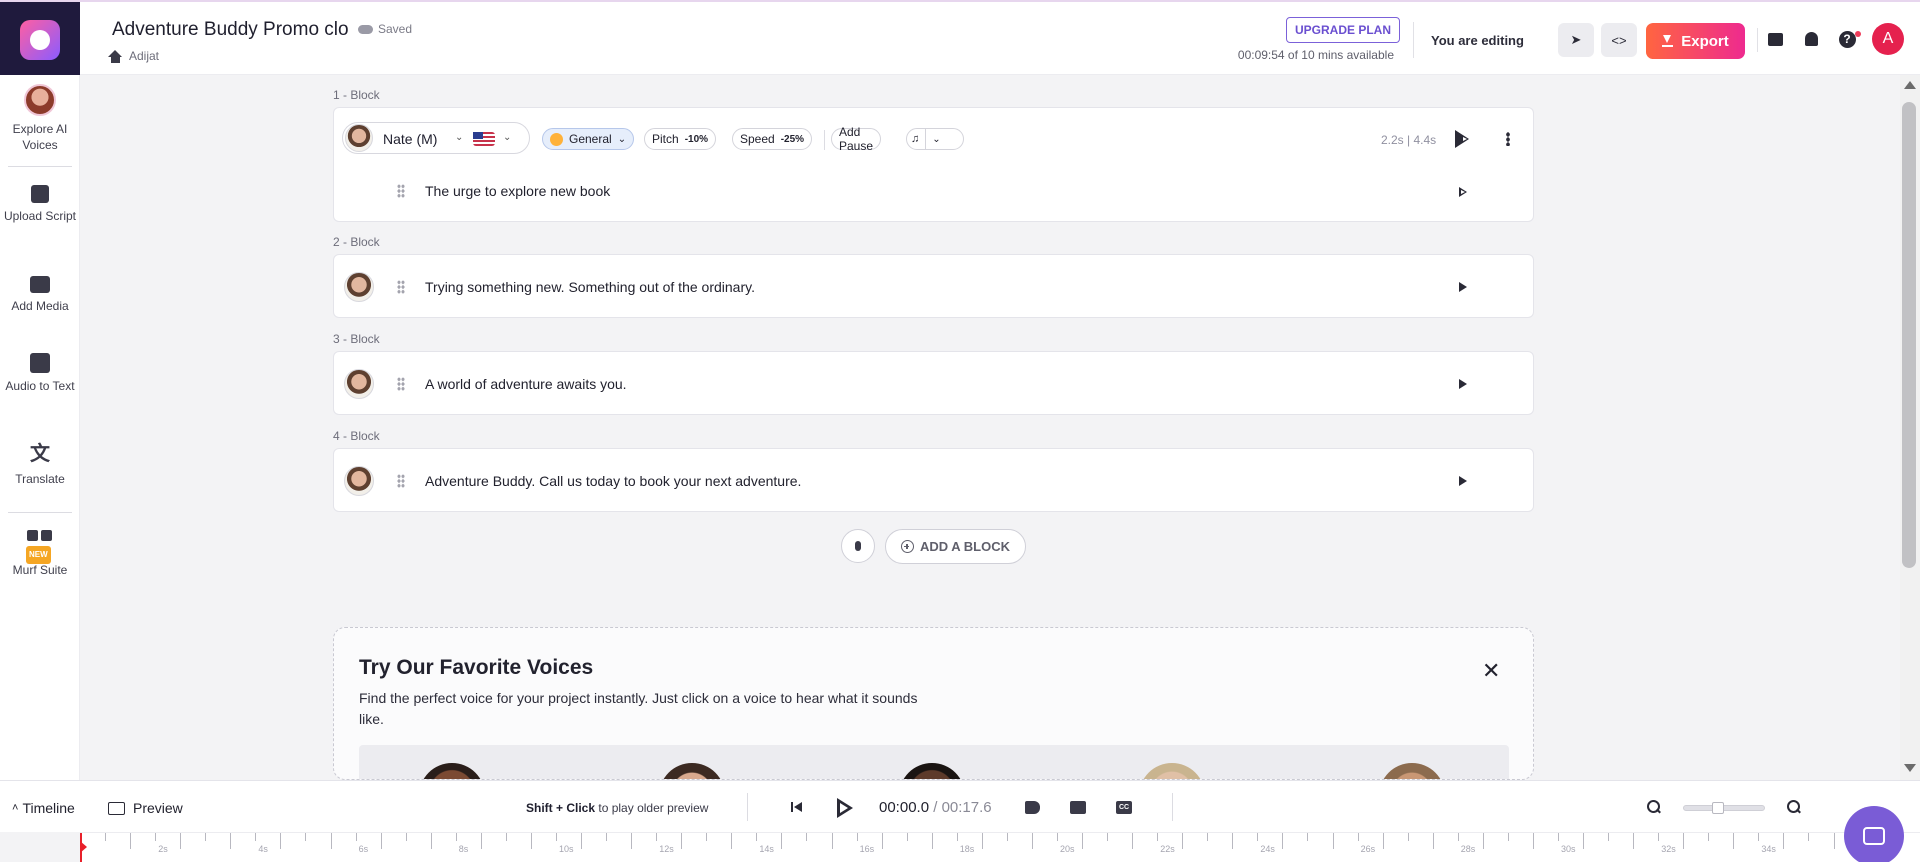 The height and width of the screenshot is (862, 1920). What do you see at coordinates (1718, 808) in the screenshot?
I see `zoom-slider-thumb` at bounding box center [1718, 808].